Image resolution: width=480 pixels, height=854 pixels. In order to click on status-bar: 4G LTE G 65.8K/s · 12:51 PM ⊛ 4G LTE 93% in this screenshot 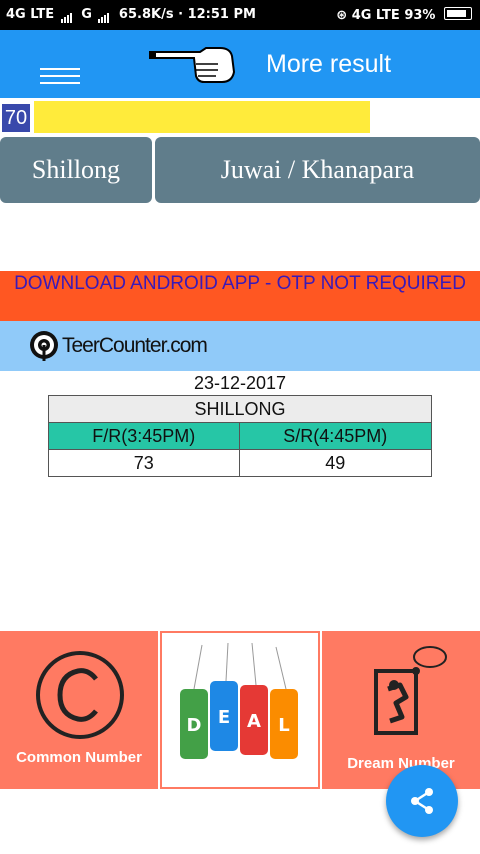, I will do `click(240, 15)`.